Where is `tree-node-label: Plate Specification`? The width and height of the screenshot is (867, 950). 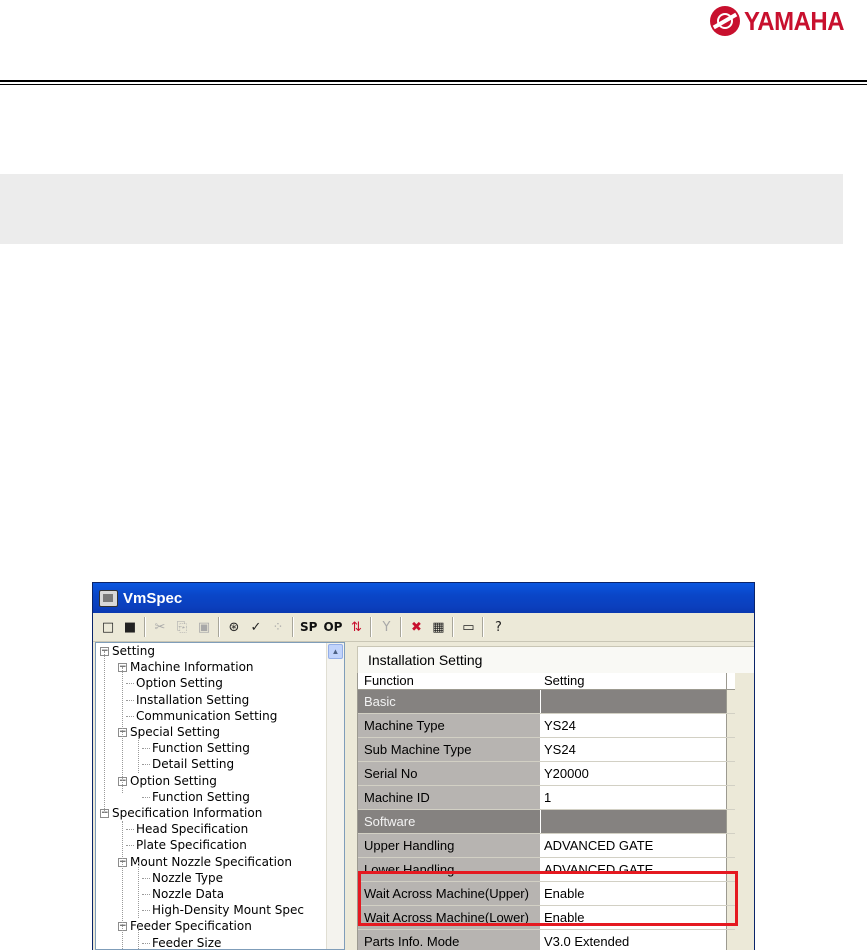 tree-node-label: Plate Specification is located at coordinates (191, 845).